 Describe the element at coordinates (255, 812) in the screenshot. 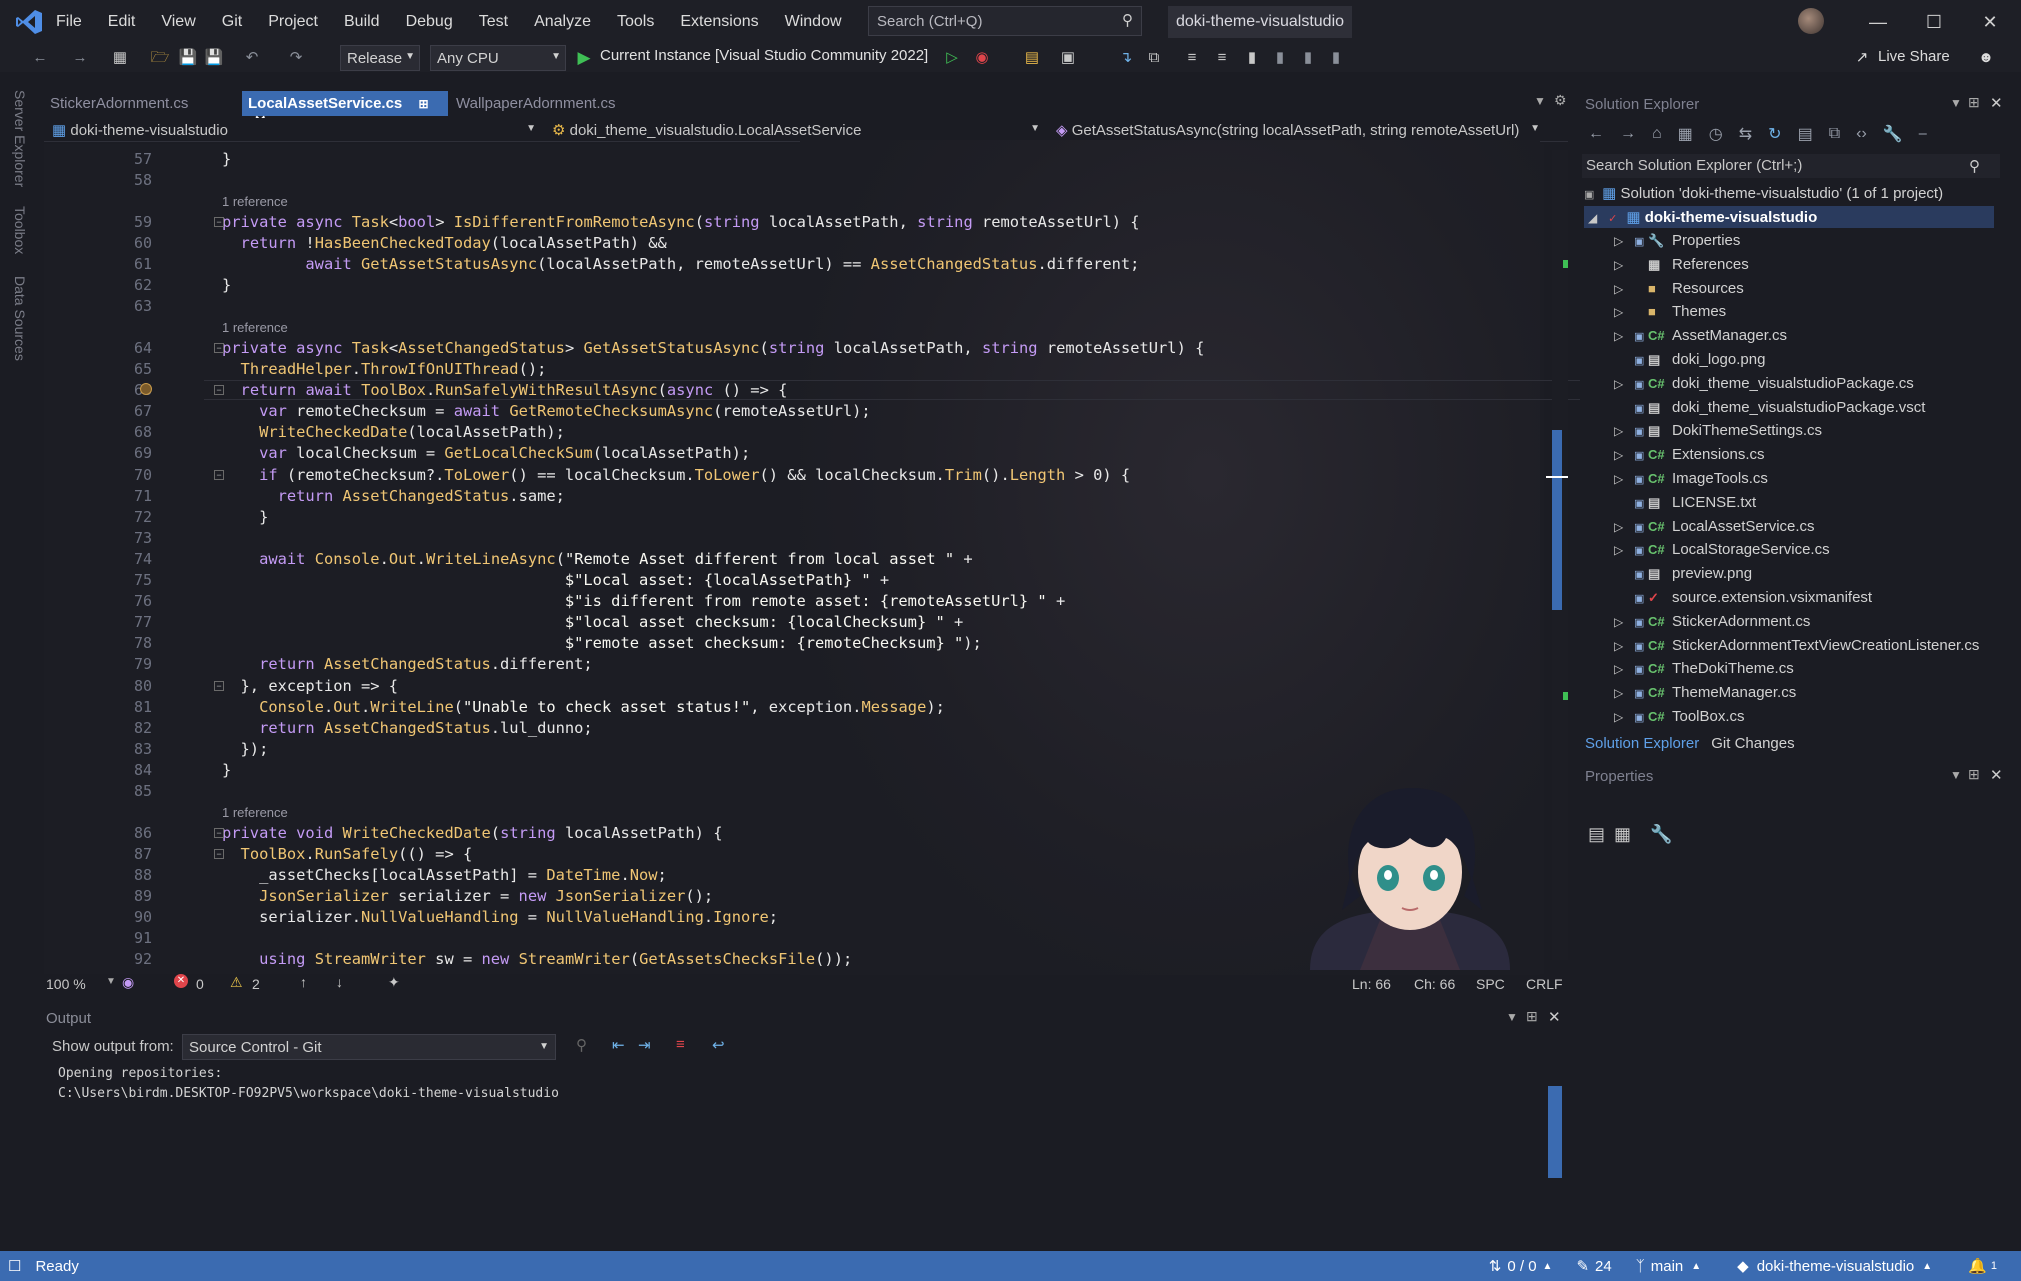

I see `codelens-reference: 1 reference` at that location.